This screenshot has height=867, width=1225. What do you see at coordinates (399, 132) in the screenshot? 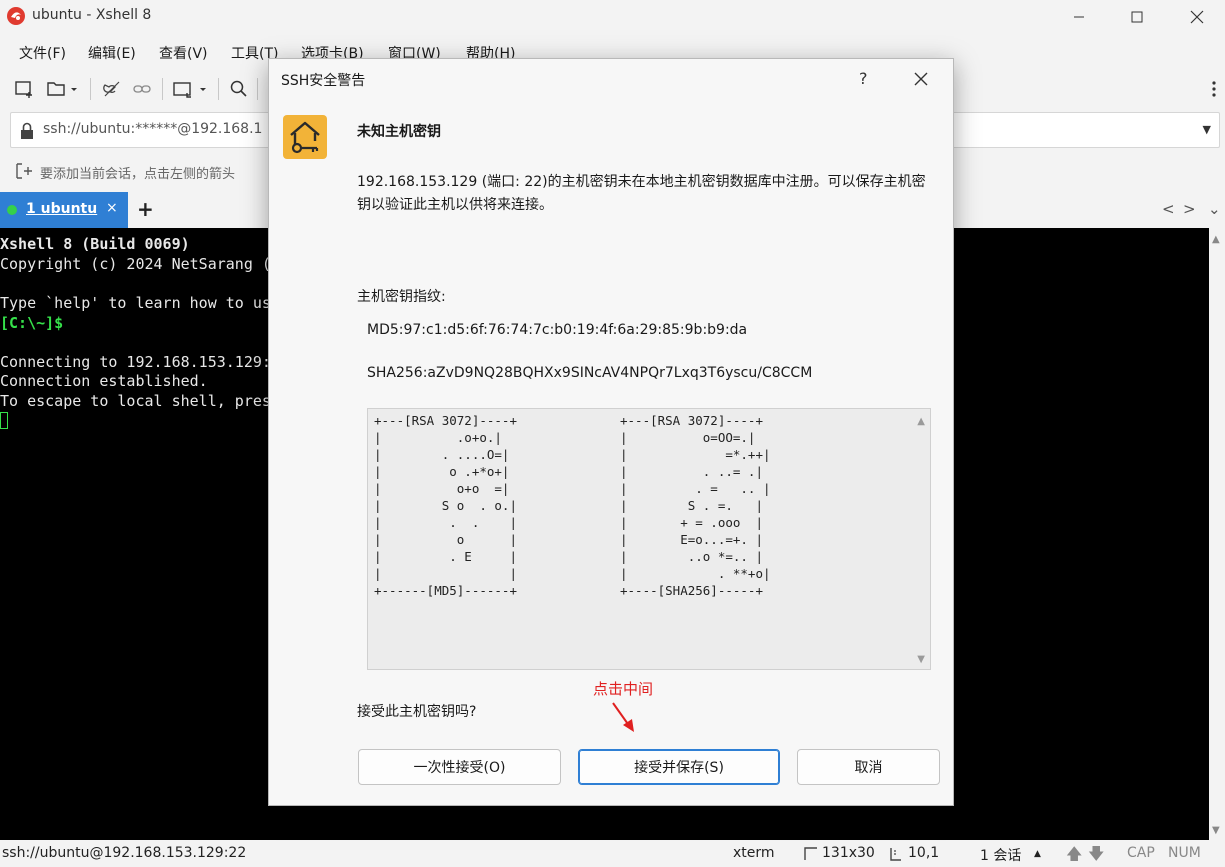
I see `dialog-heading: 未知主机密钥` at bounding box center [399, 132].